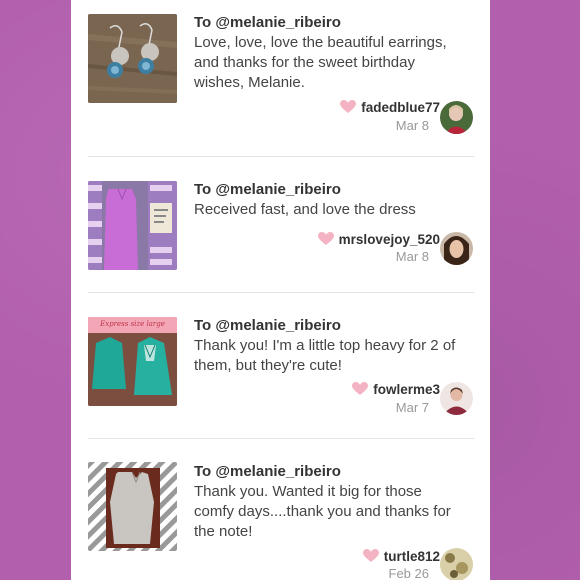 The image size is (580, 580). What do you see at coordinates (408, 573) in the screenshot?
I see `review-date: Feb 26` at bounding box center [408, 573].